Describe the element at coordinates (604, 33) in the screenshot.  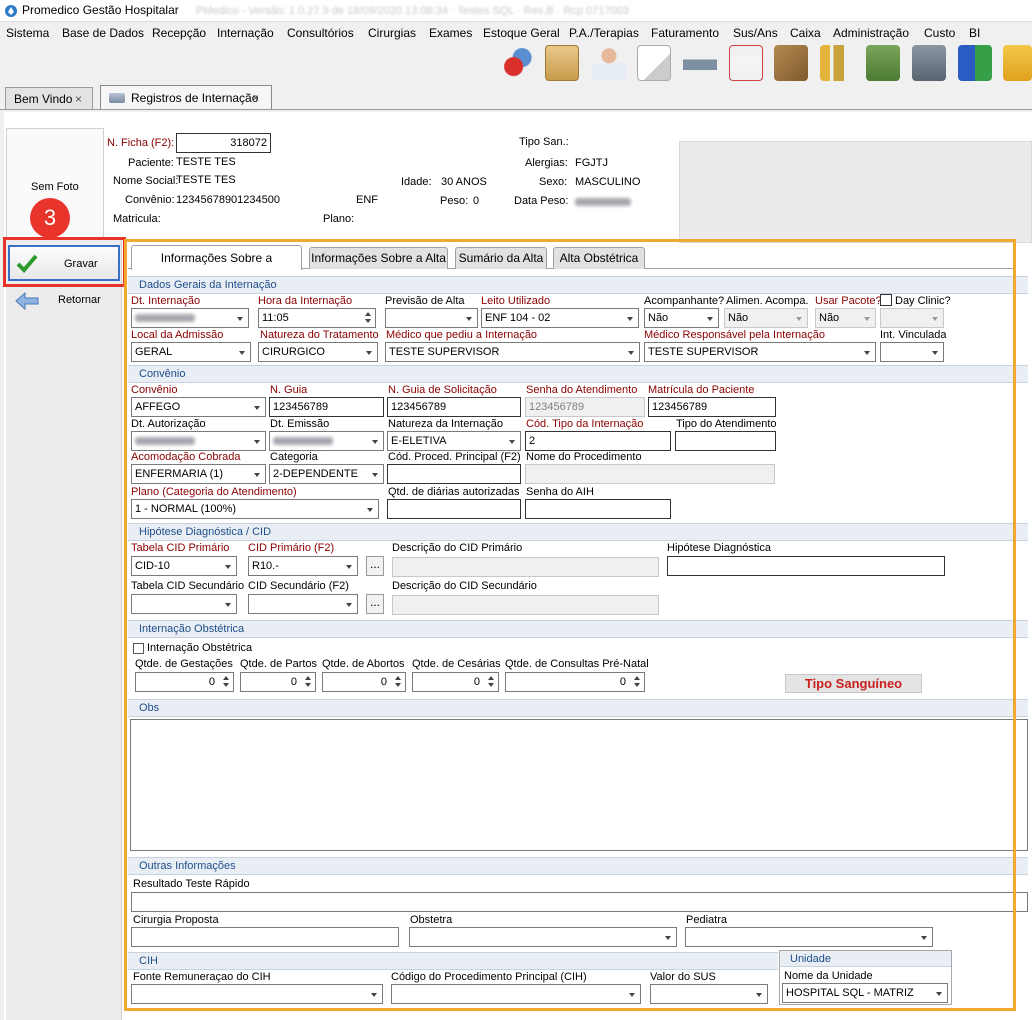
I see `menu-pa-terapias: P.A./Terapias` at that location.